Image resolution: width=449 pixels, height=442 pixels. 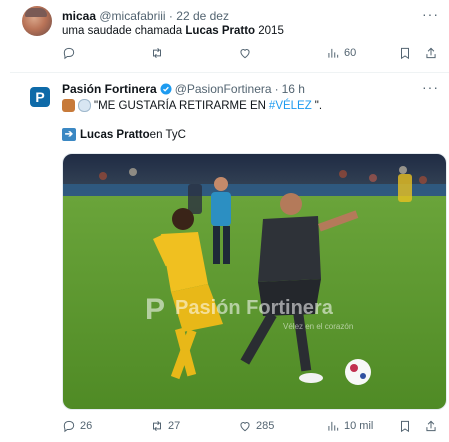 I want to click on tweet-actions: 60, so click(x=252, y=55).